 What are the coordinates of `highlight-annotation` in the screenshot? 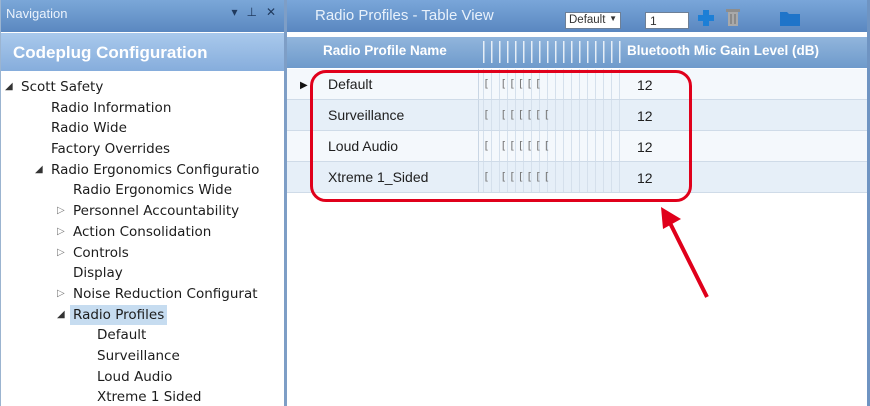 It's located at (501, 136).